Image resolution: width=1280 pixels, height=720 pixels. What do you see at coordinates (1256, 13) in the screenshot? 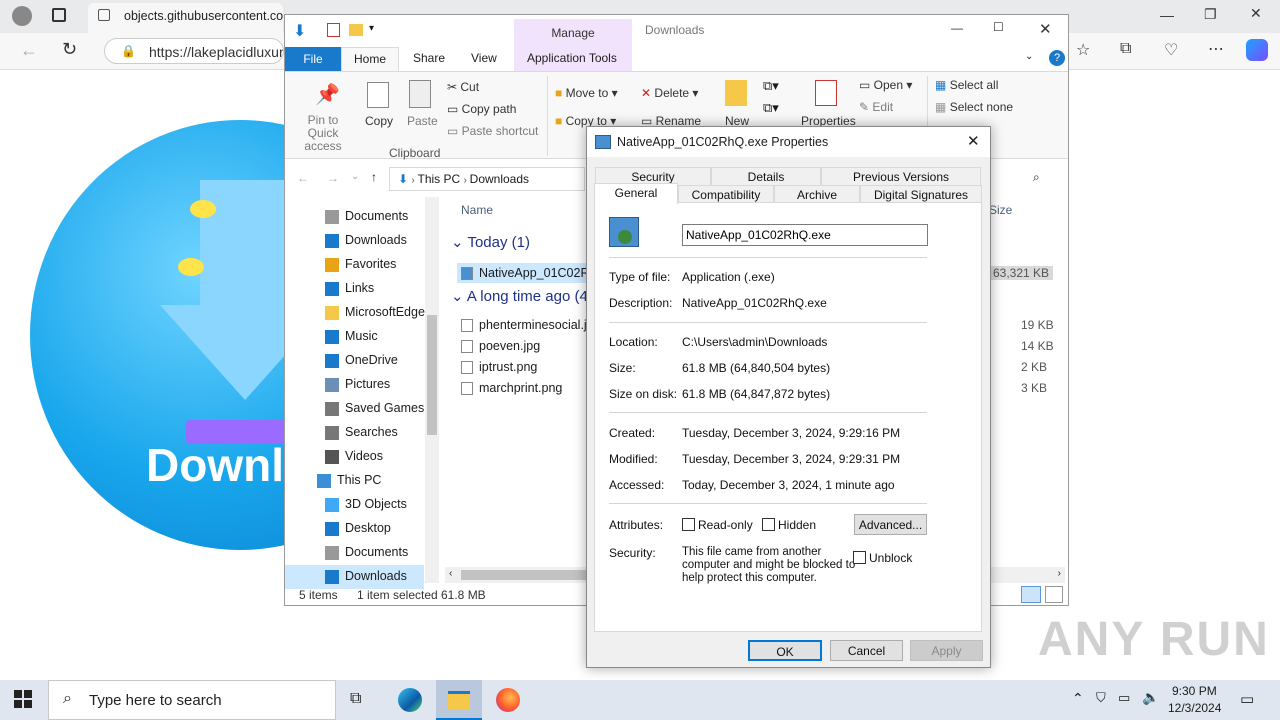
I see `browser-close-icon: ✕` at bounding box center [1256, 13].